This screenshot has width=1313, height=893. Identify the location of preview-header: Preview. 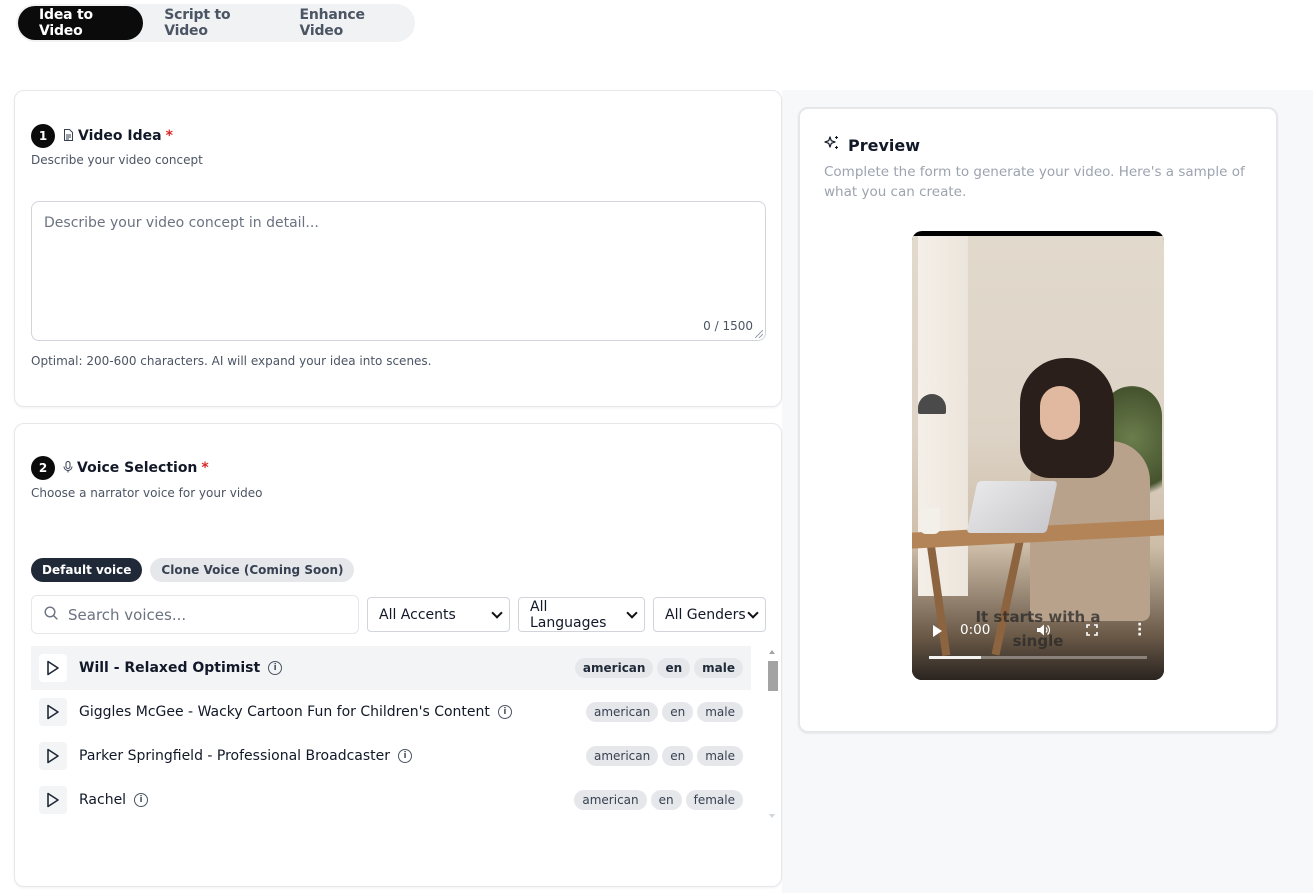
(872, 145).